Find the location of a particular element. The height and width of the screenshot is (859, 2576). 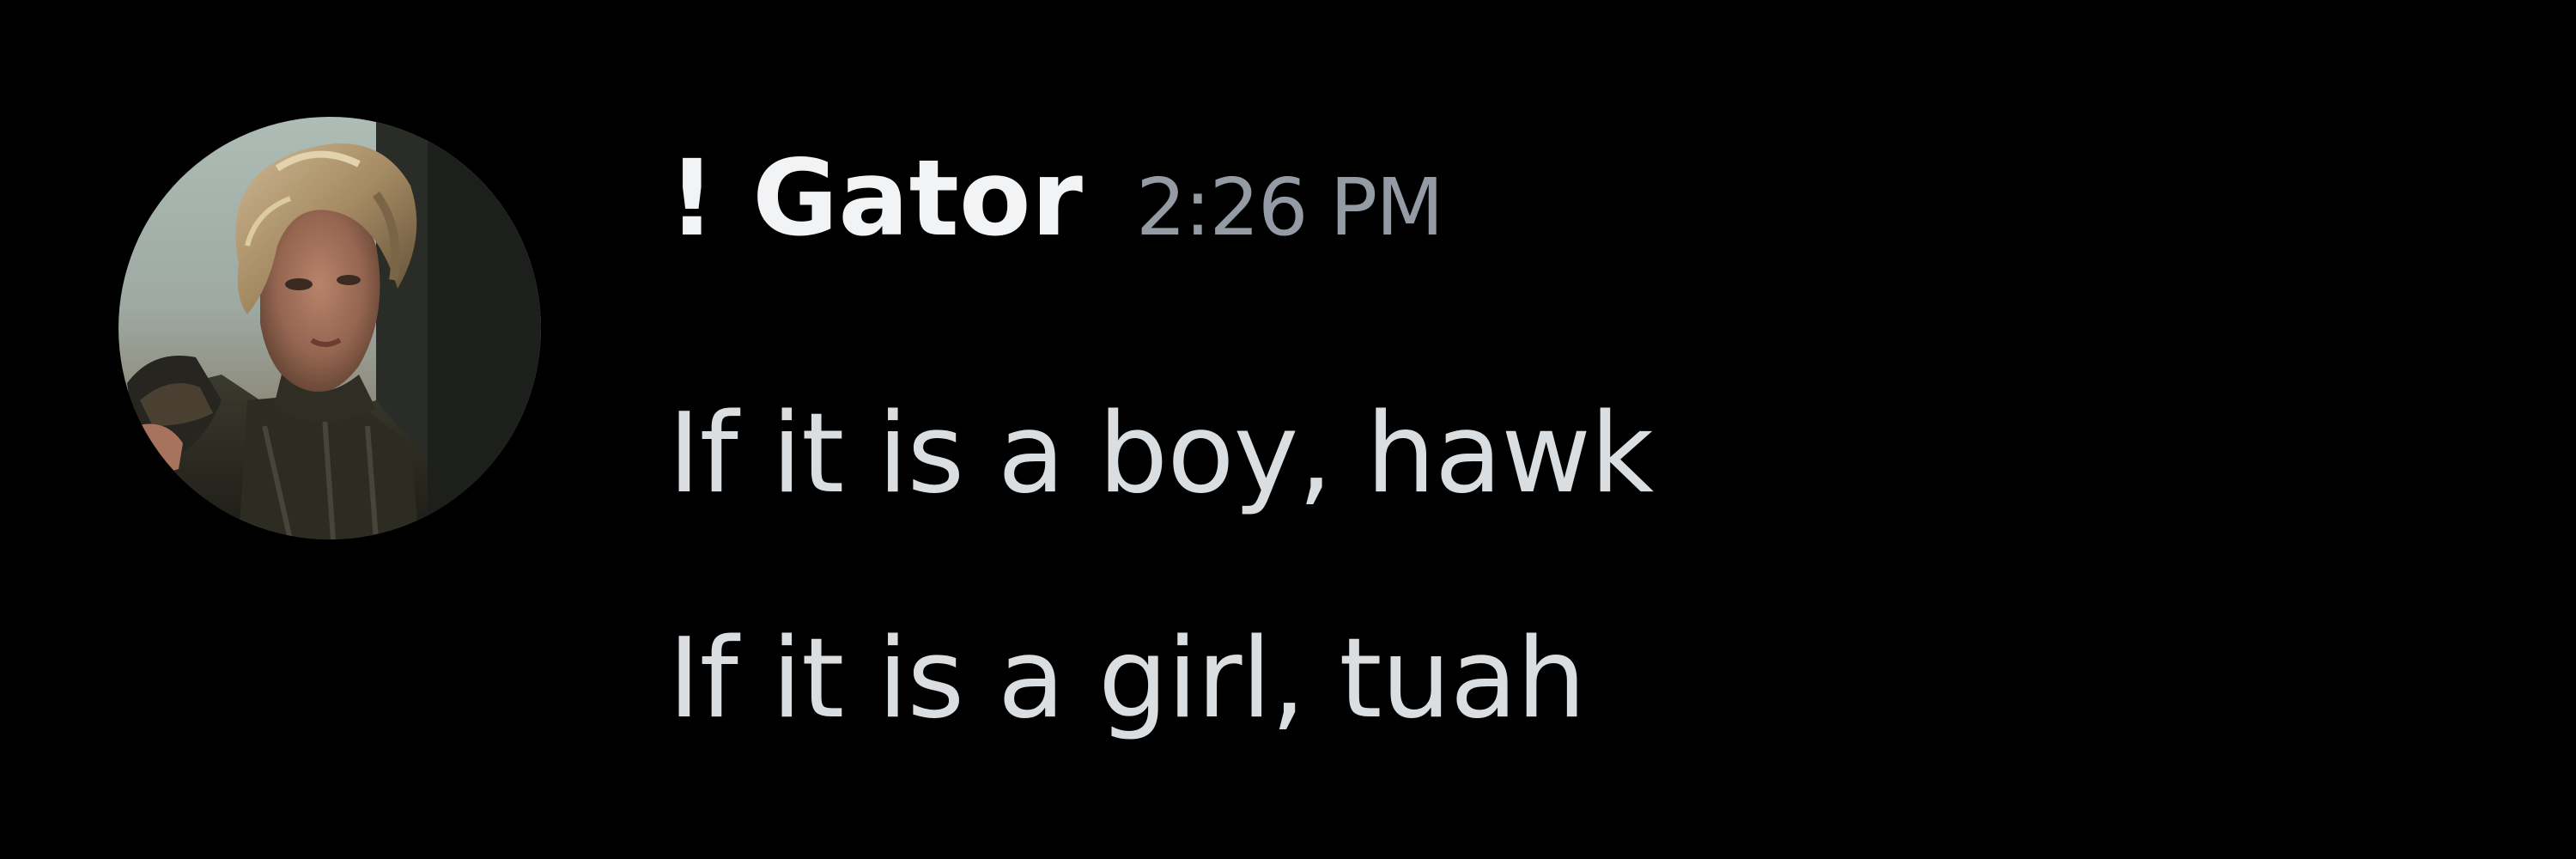

user-avatar is located at coordinates (329, 328).